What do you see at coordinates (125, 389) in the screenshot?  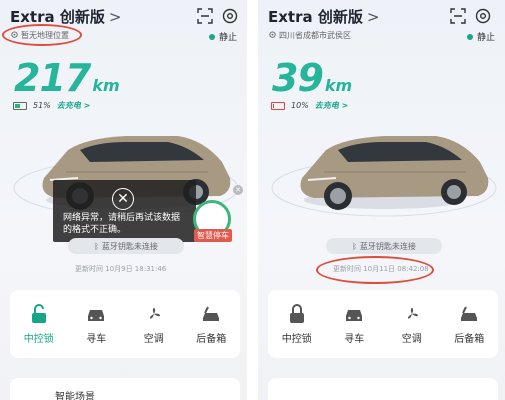 I see `scene-card: 智能场景` at bounding box center [125, 389].